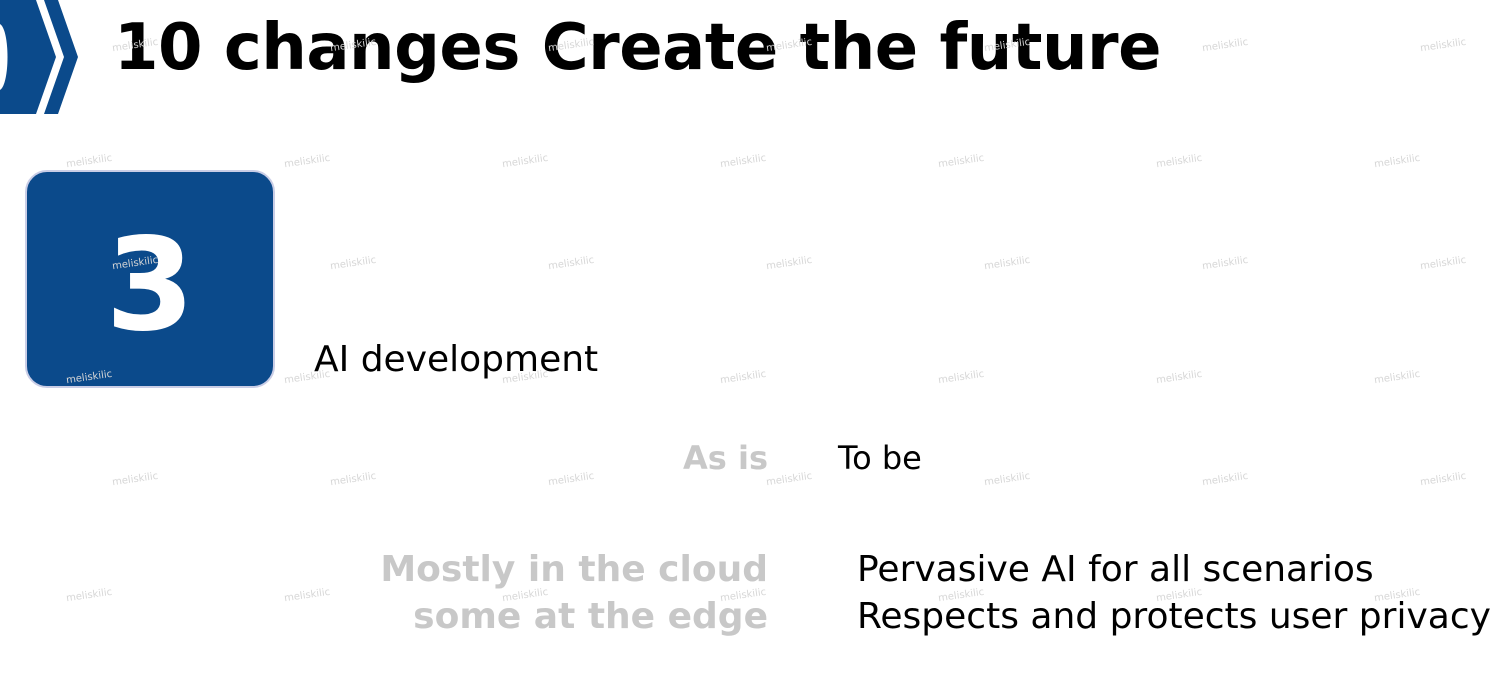 The height and width of the screenshot is (682, 1512). I want to click on section-heading: AI development, so click(456, 359).